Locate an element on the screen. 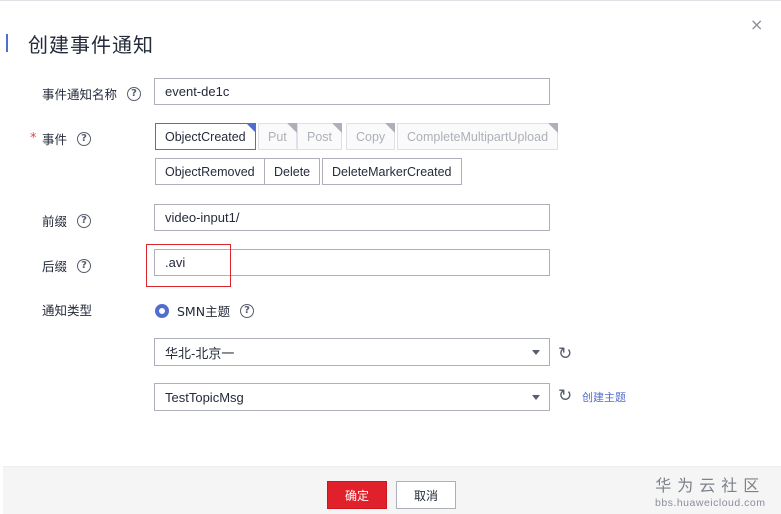 The image size is (781, 514). prefix-label-row: 前缀 ? is located at coordinates (67, 220).